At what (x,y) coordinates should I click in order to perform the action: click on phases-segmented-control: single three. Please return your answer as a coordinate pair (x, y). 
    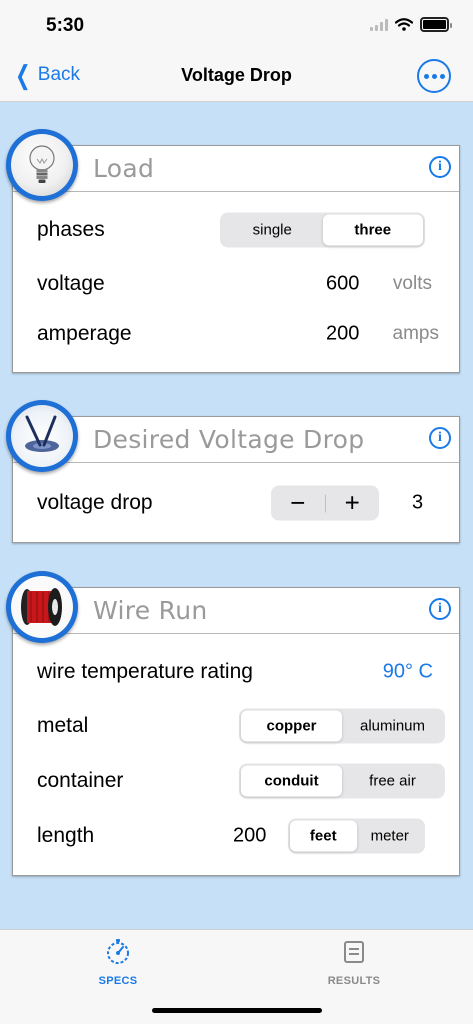
    Looking at the image, I should click on (322, 230).